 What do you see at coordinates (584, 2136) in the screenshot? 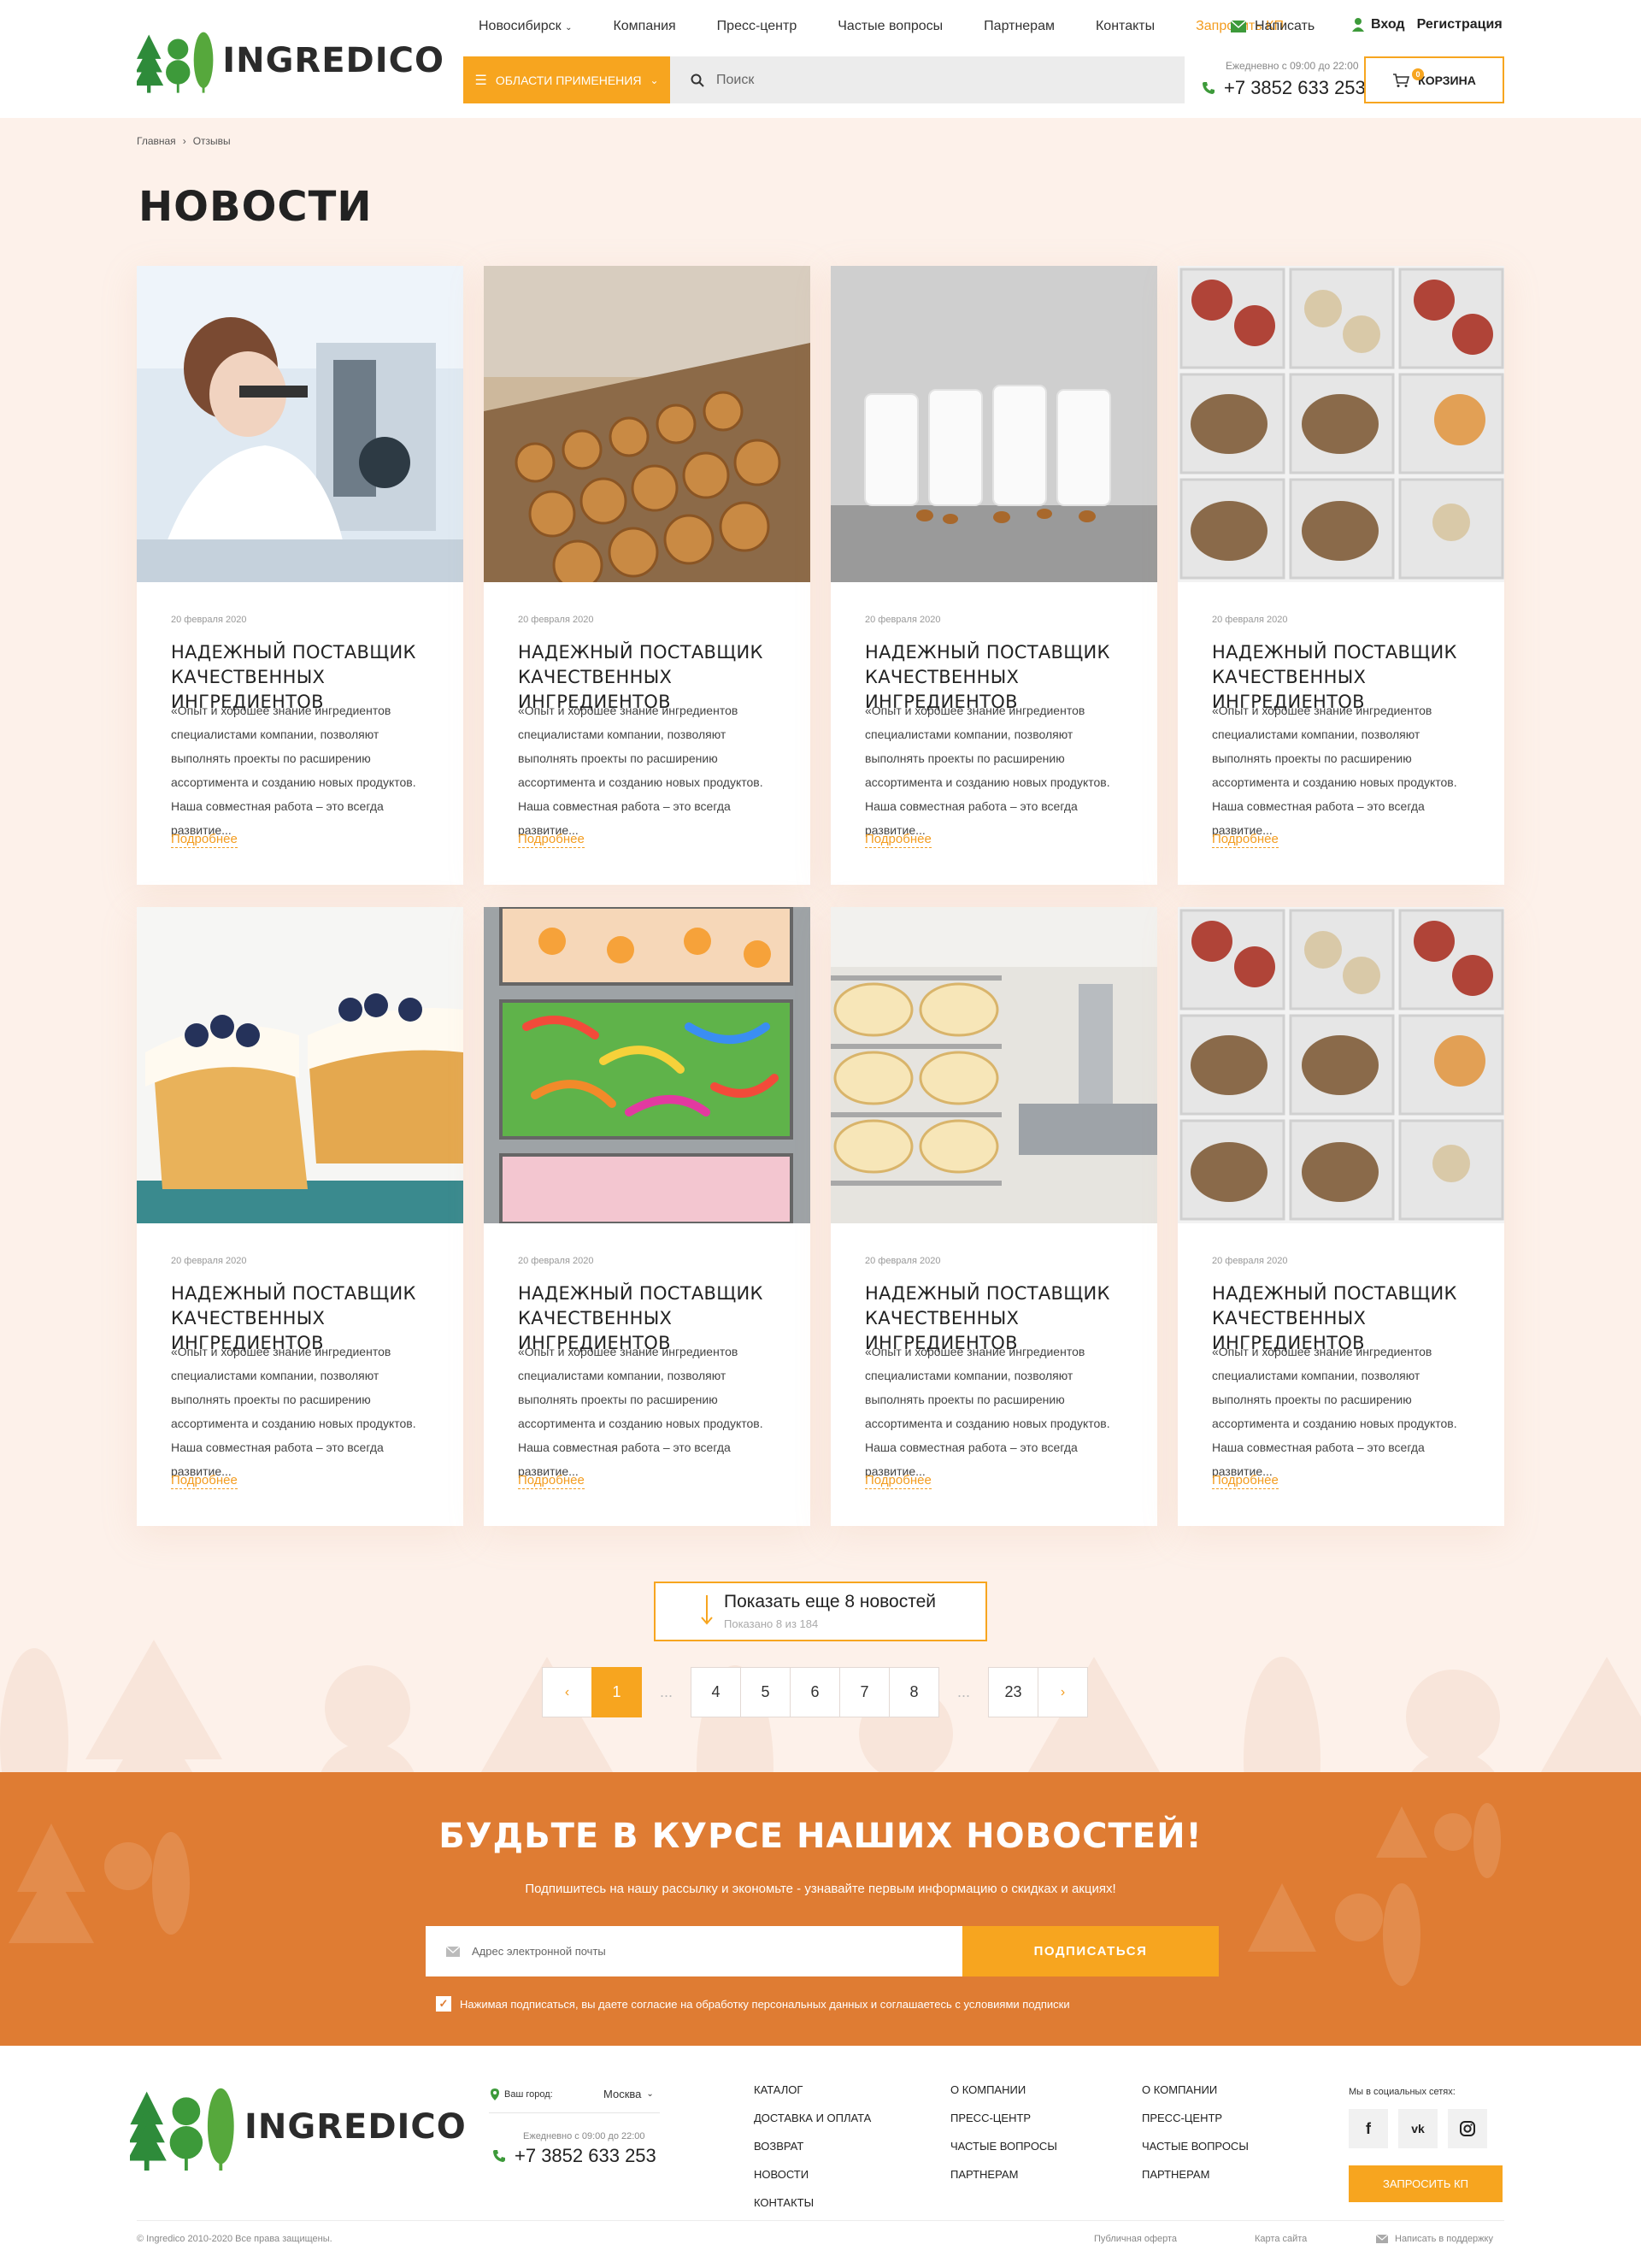
I see `footer-hours: Ежедневно с 09:00 до 22:00` at bounding box center [584, 2136].